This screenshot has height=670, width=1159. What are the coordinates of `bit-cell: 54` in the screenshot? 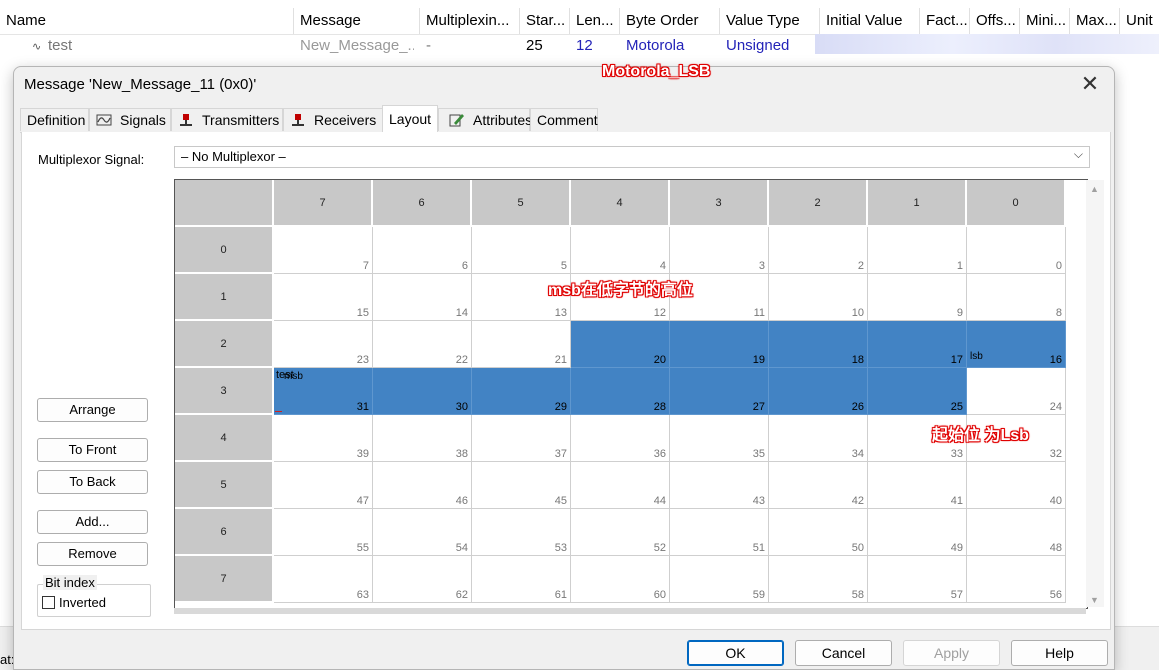 It's located at (422, 532).